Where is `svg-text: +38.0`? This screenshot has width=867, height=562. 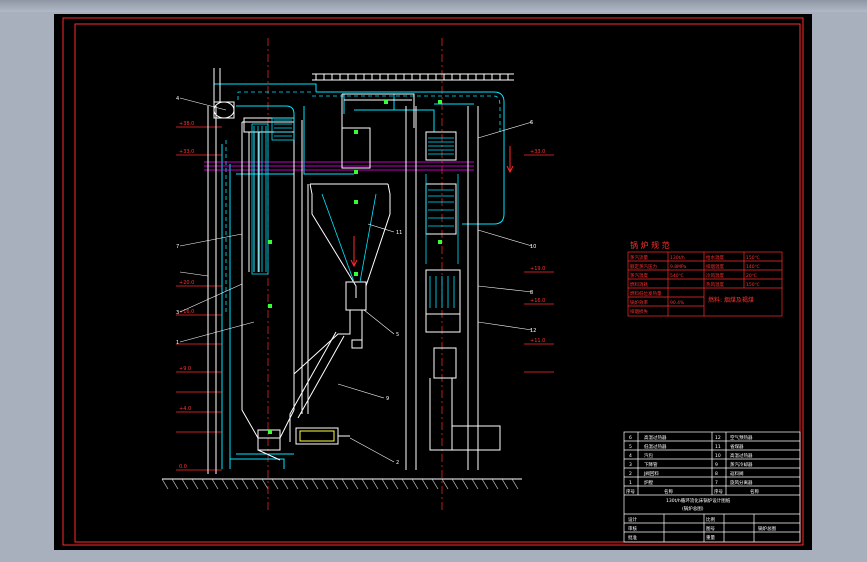
svg-text: +38.0 is located at coordinates (186, 124).